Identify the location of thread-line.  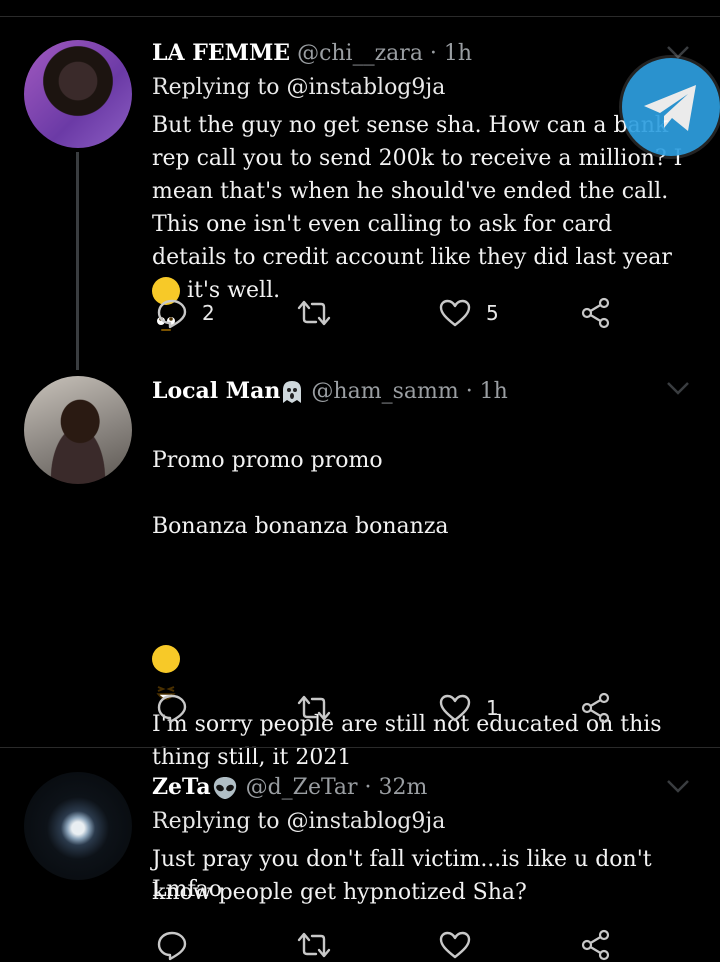
(77, 261).